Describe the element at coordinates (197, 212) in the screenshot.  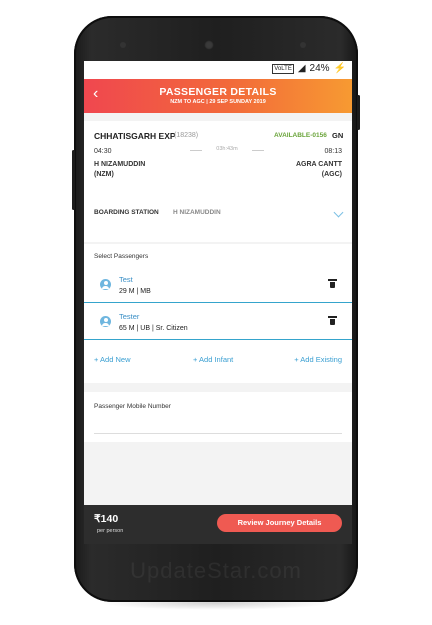
I see `boarding-station-value: H NIZAMUDDIN` at that location.